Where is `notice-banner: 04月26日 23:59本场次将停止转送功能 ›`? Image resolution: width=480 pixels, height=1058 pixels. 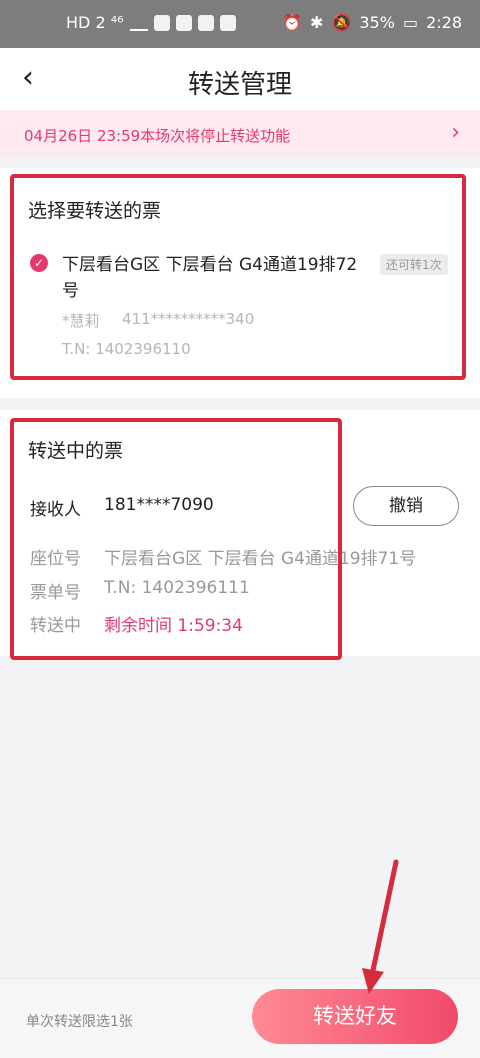
notice-banner: 04月26日 23:59本场次将停止转送功能 › is located at coordinates (240, 134).